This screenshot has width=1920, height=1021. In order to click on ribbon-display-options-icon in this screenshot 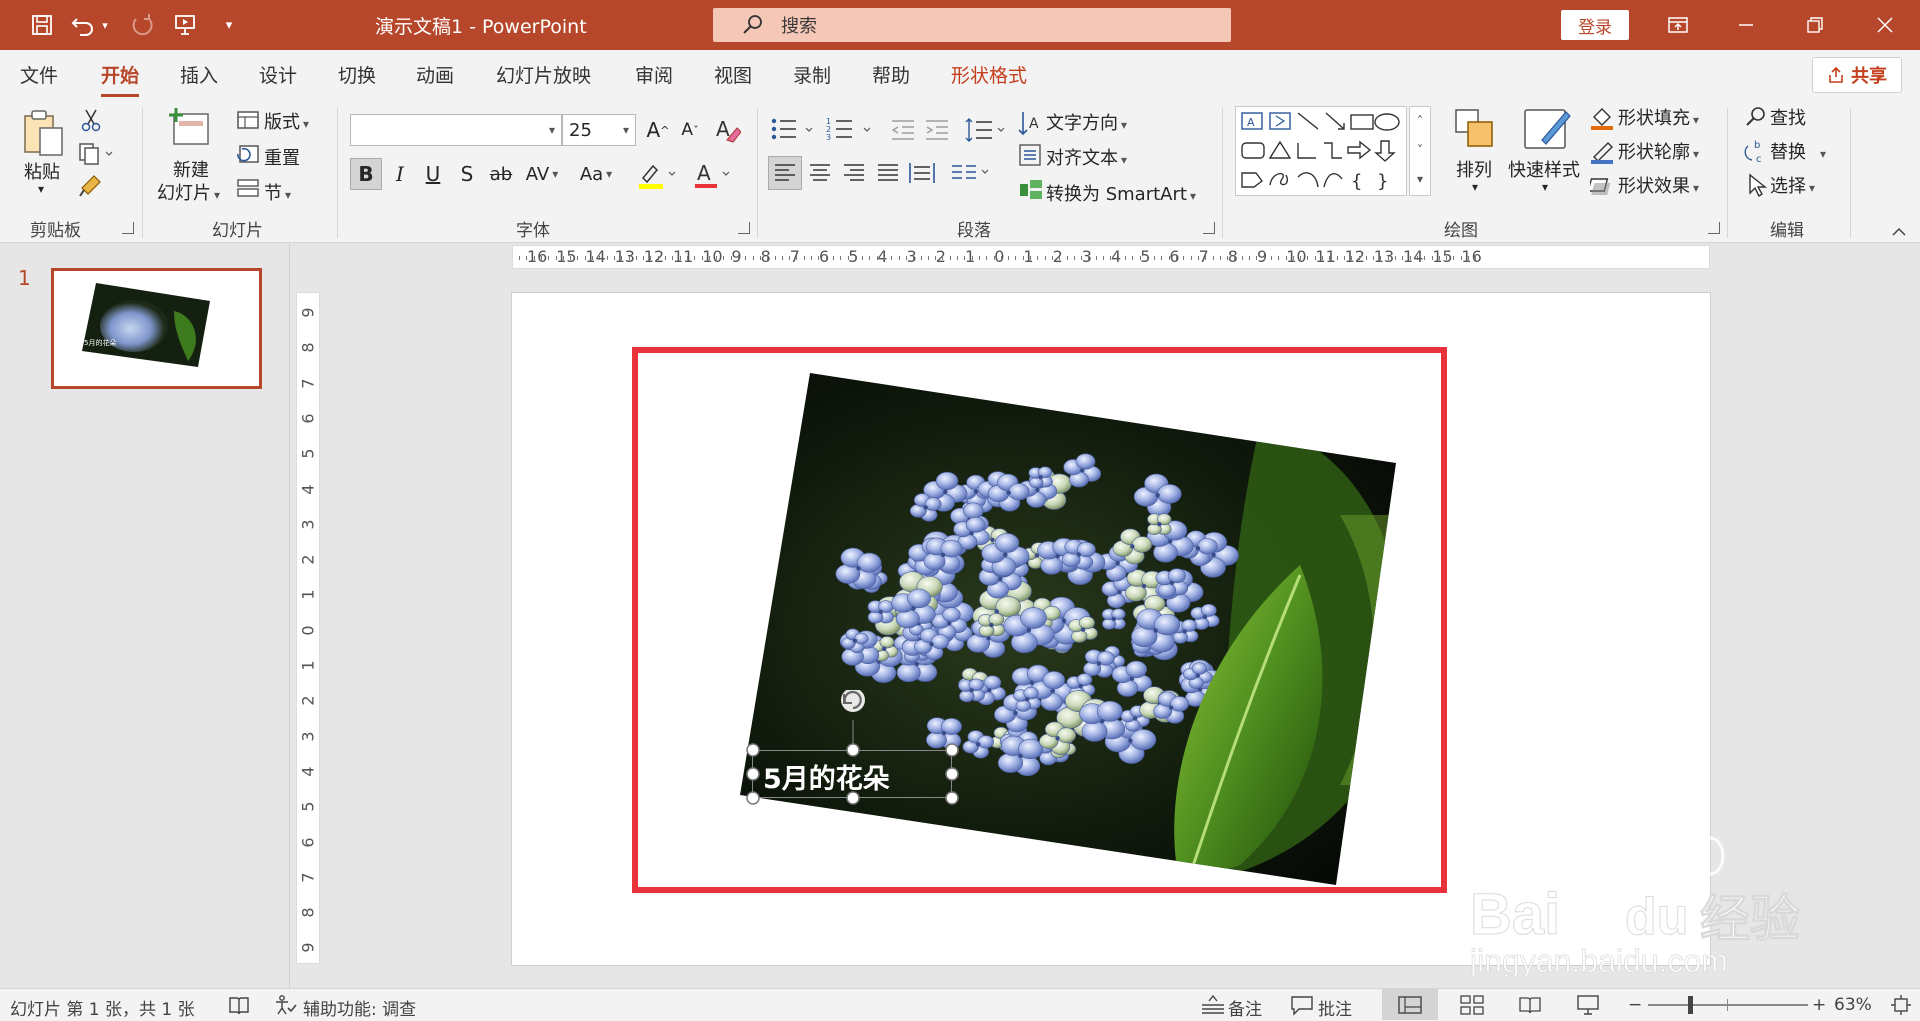, I will do `click(1678, 25)`.